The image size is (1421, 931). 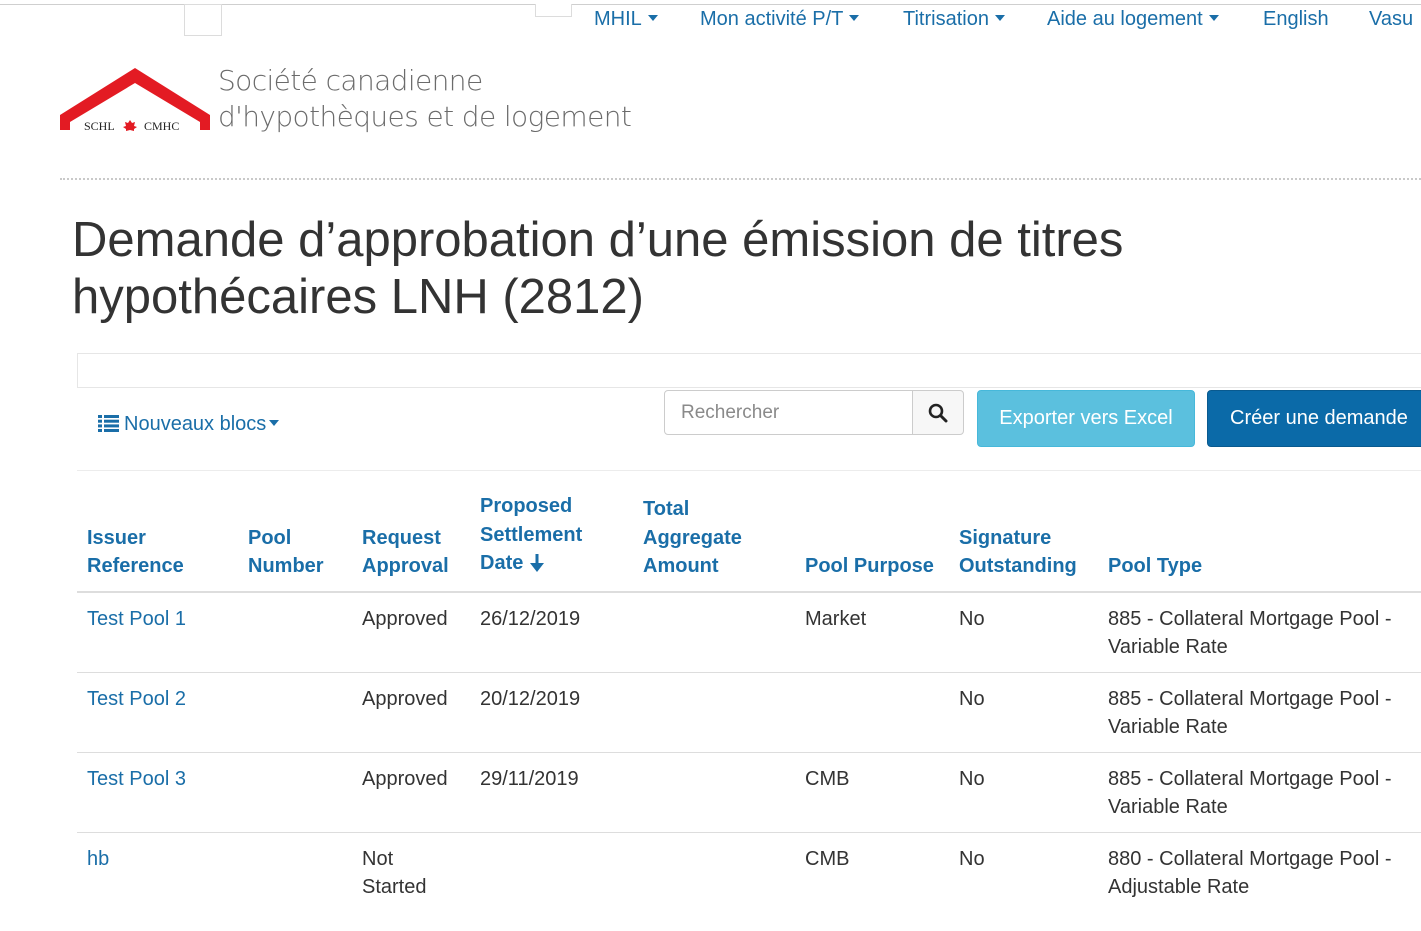 What do you see at coordinates (872, 632) in the screenshot?
I see `pool-purpose-cell: Market` at bounding box center [872, 632].